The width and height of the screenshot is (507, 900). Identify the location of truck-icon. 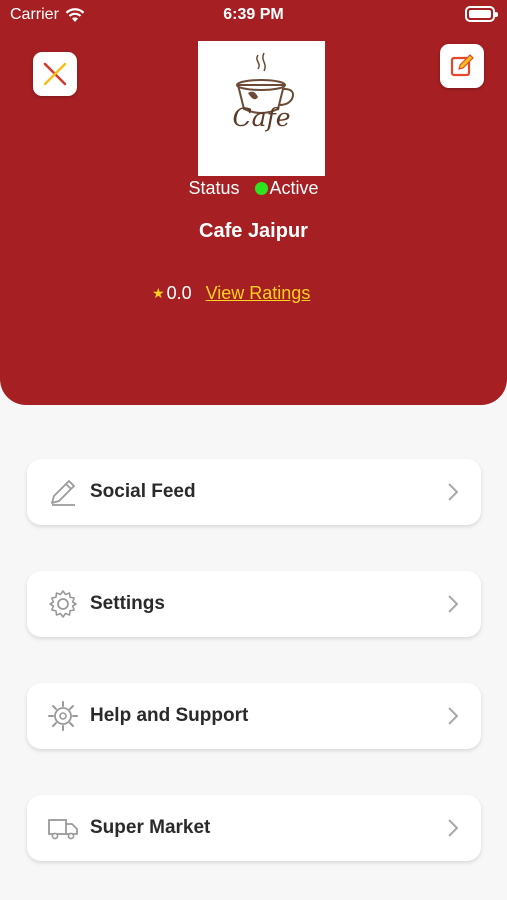
(63, 828).